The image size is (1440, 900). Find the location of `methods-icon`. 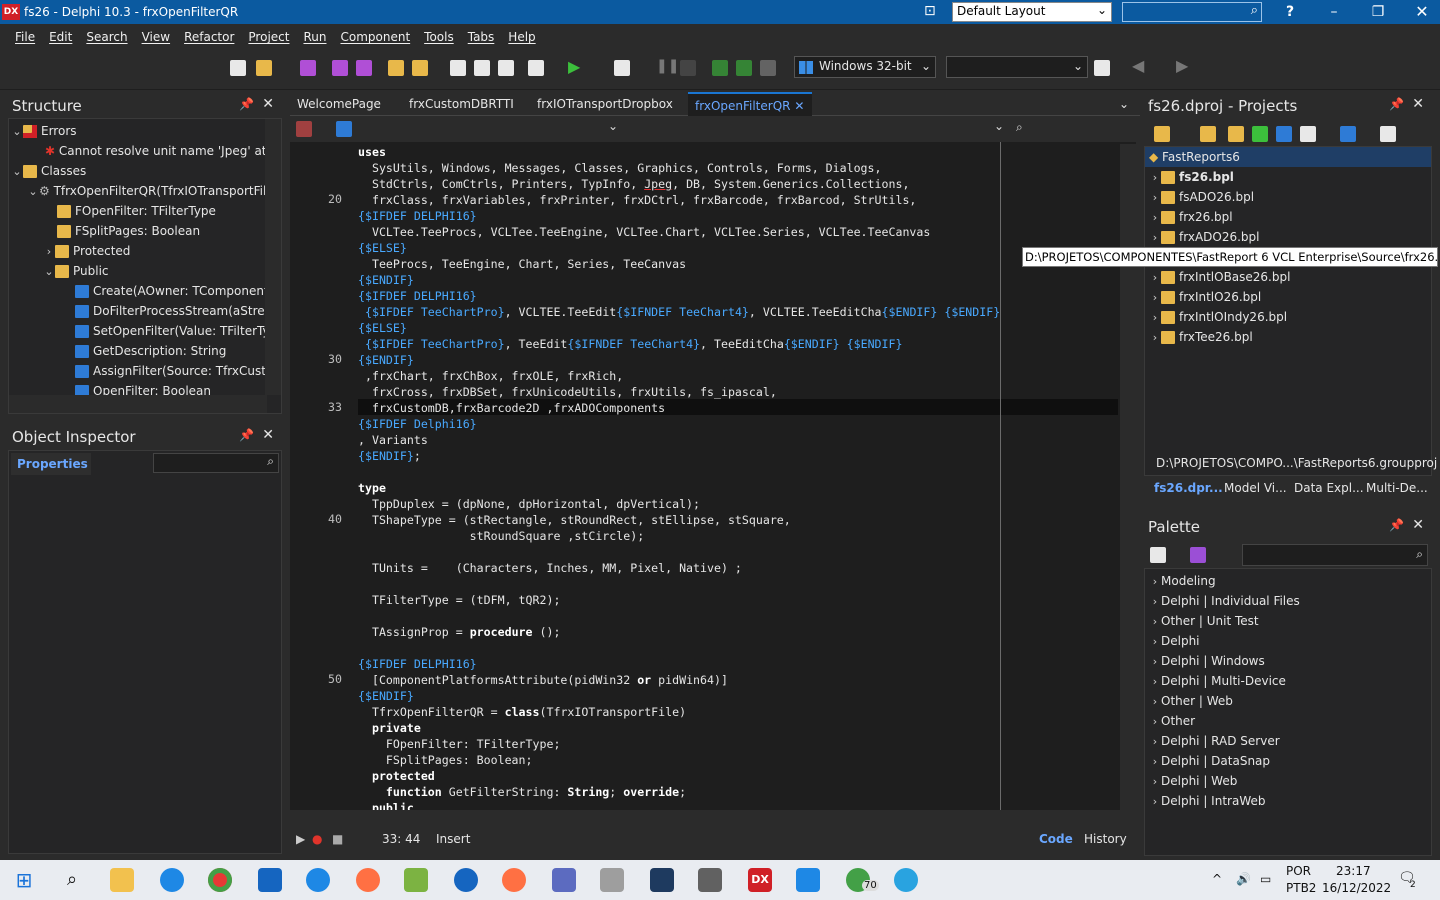

methods-icon is located at coordinates (344, 129).